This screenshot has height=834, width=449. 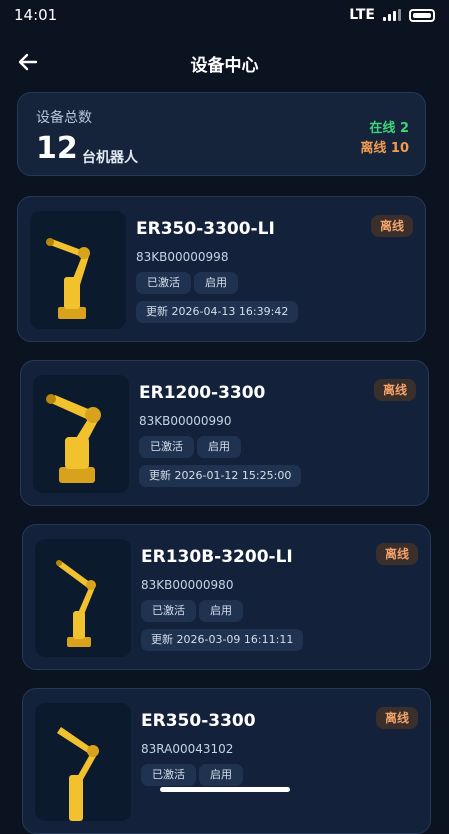 What do you see at coordinates (36, 15) in the screenshot?
I see `status-time: 14:01` at bounding box center [36, 15].